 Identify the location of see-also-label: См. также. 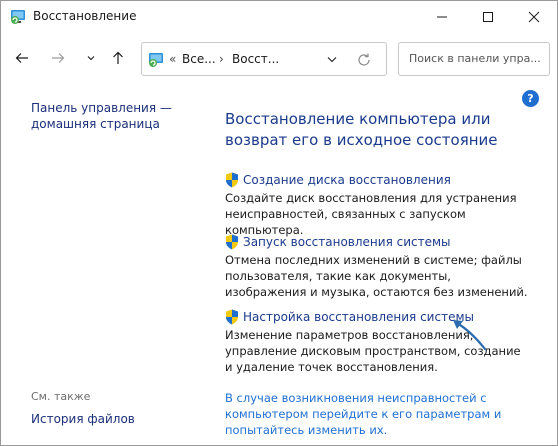
(61, 396).